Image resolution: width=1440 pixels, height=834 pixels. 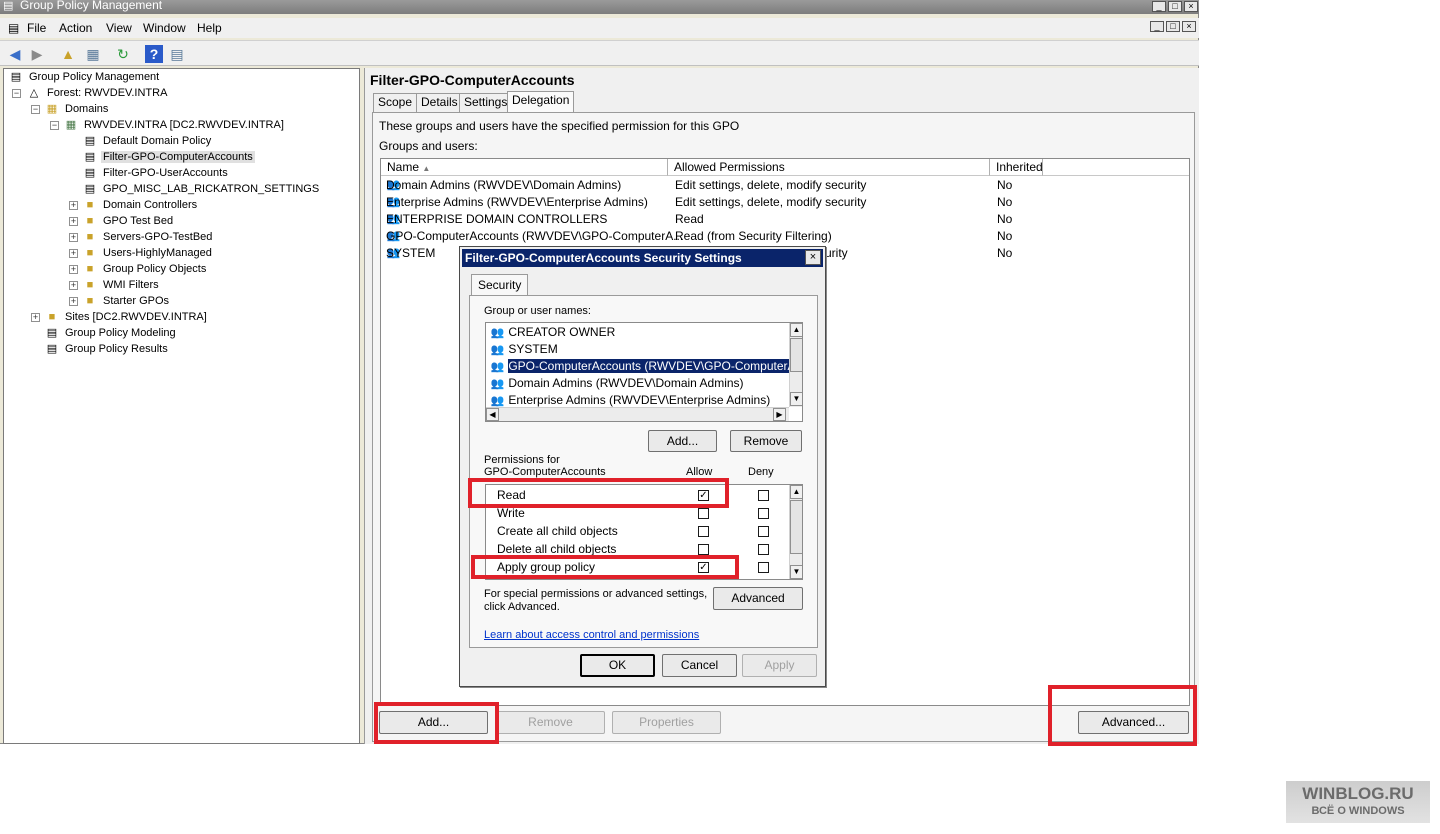 I want to click on tab-scope: Scope, so click(x=395, y=102).